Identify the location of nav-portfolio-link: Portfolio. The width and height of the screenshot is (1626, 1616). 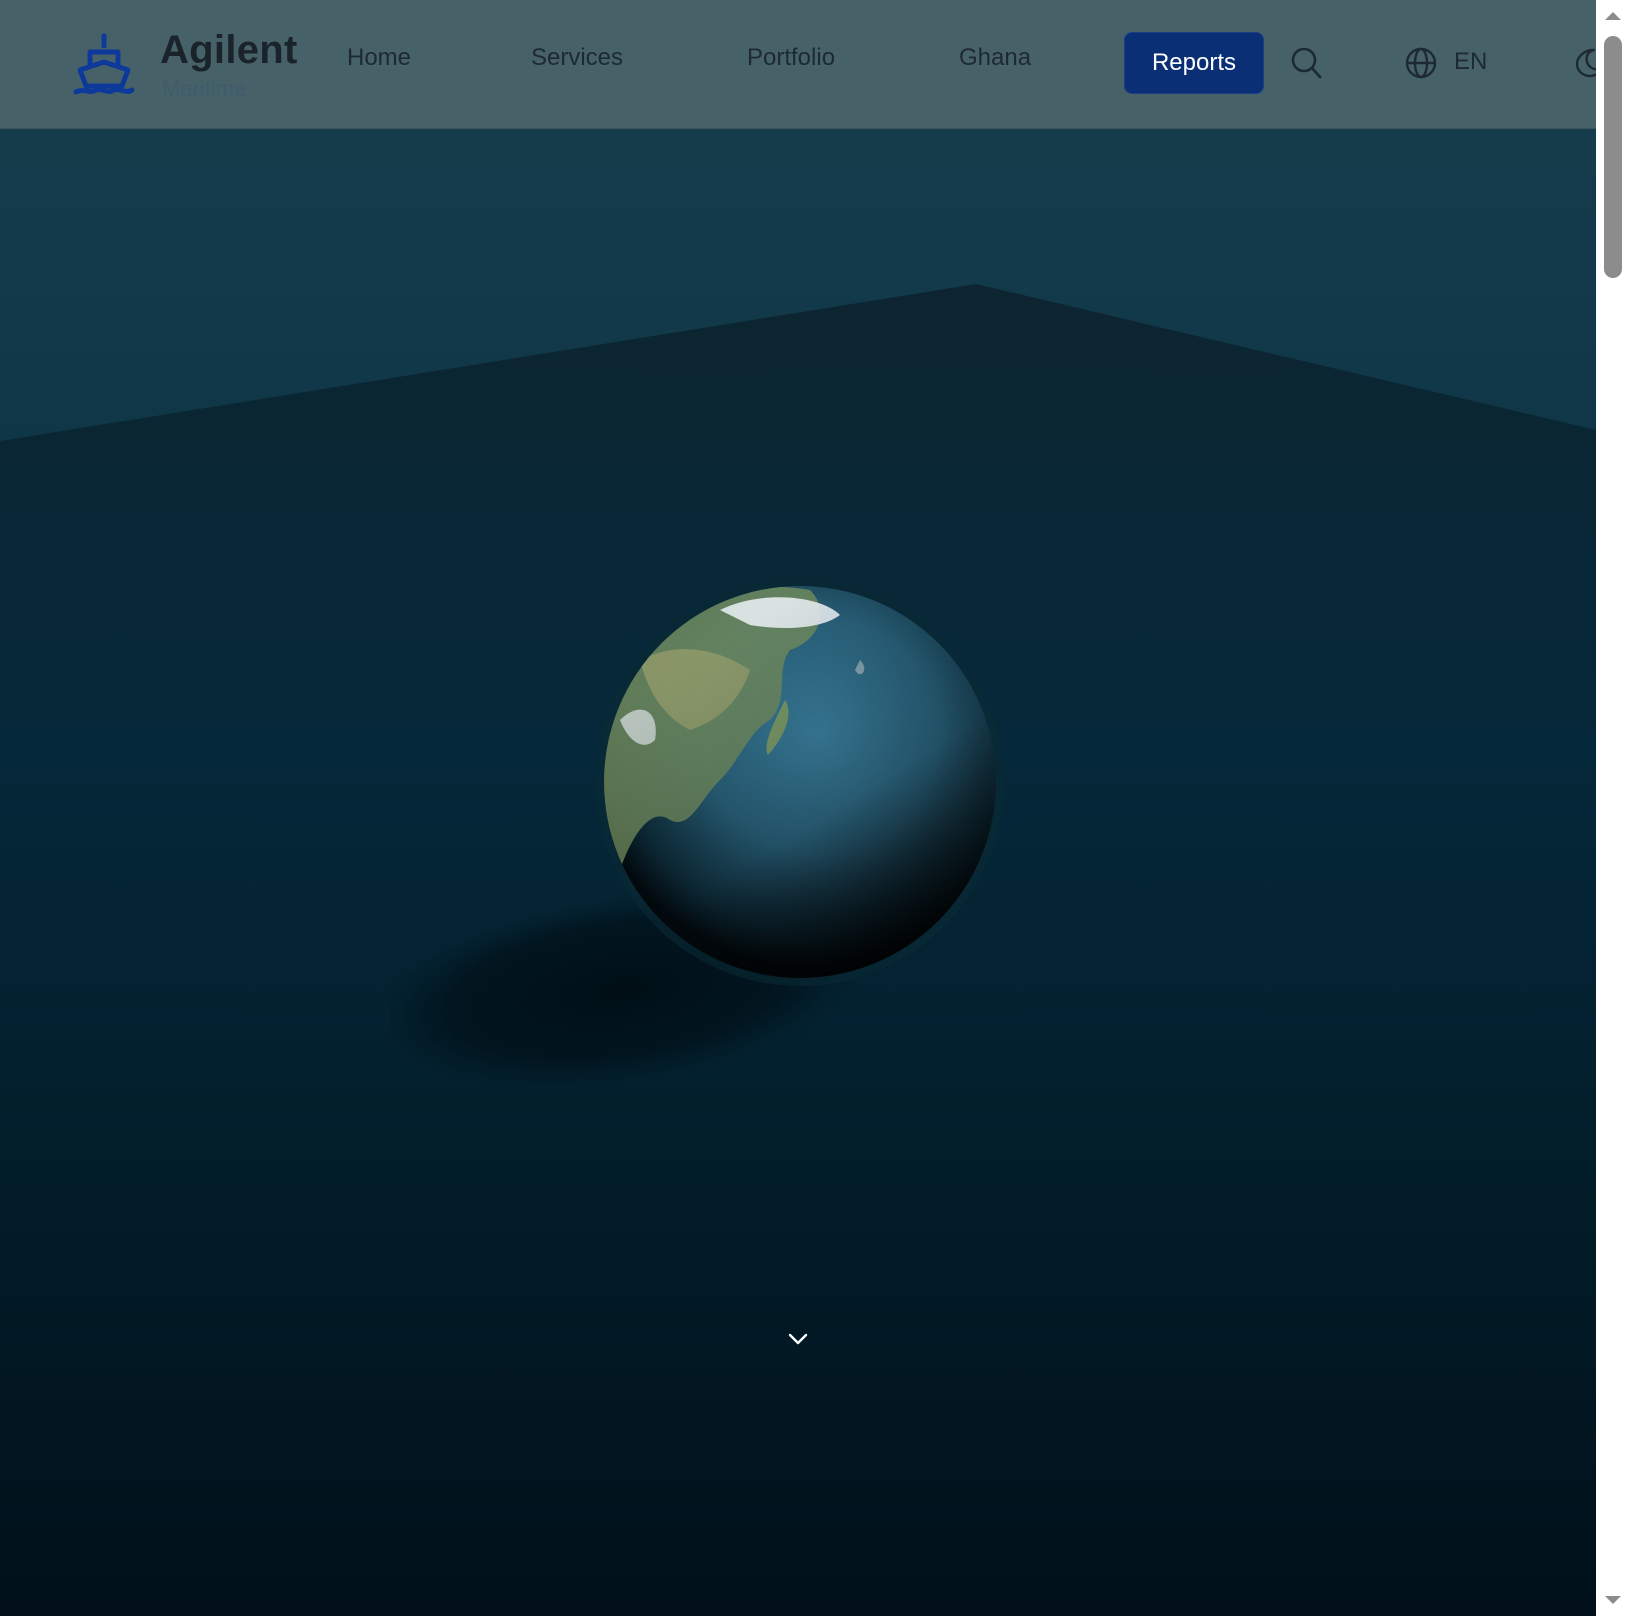
(791, 58).